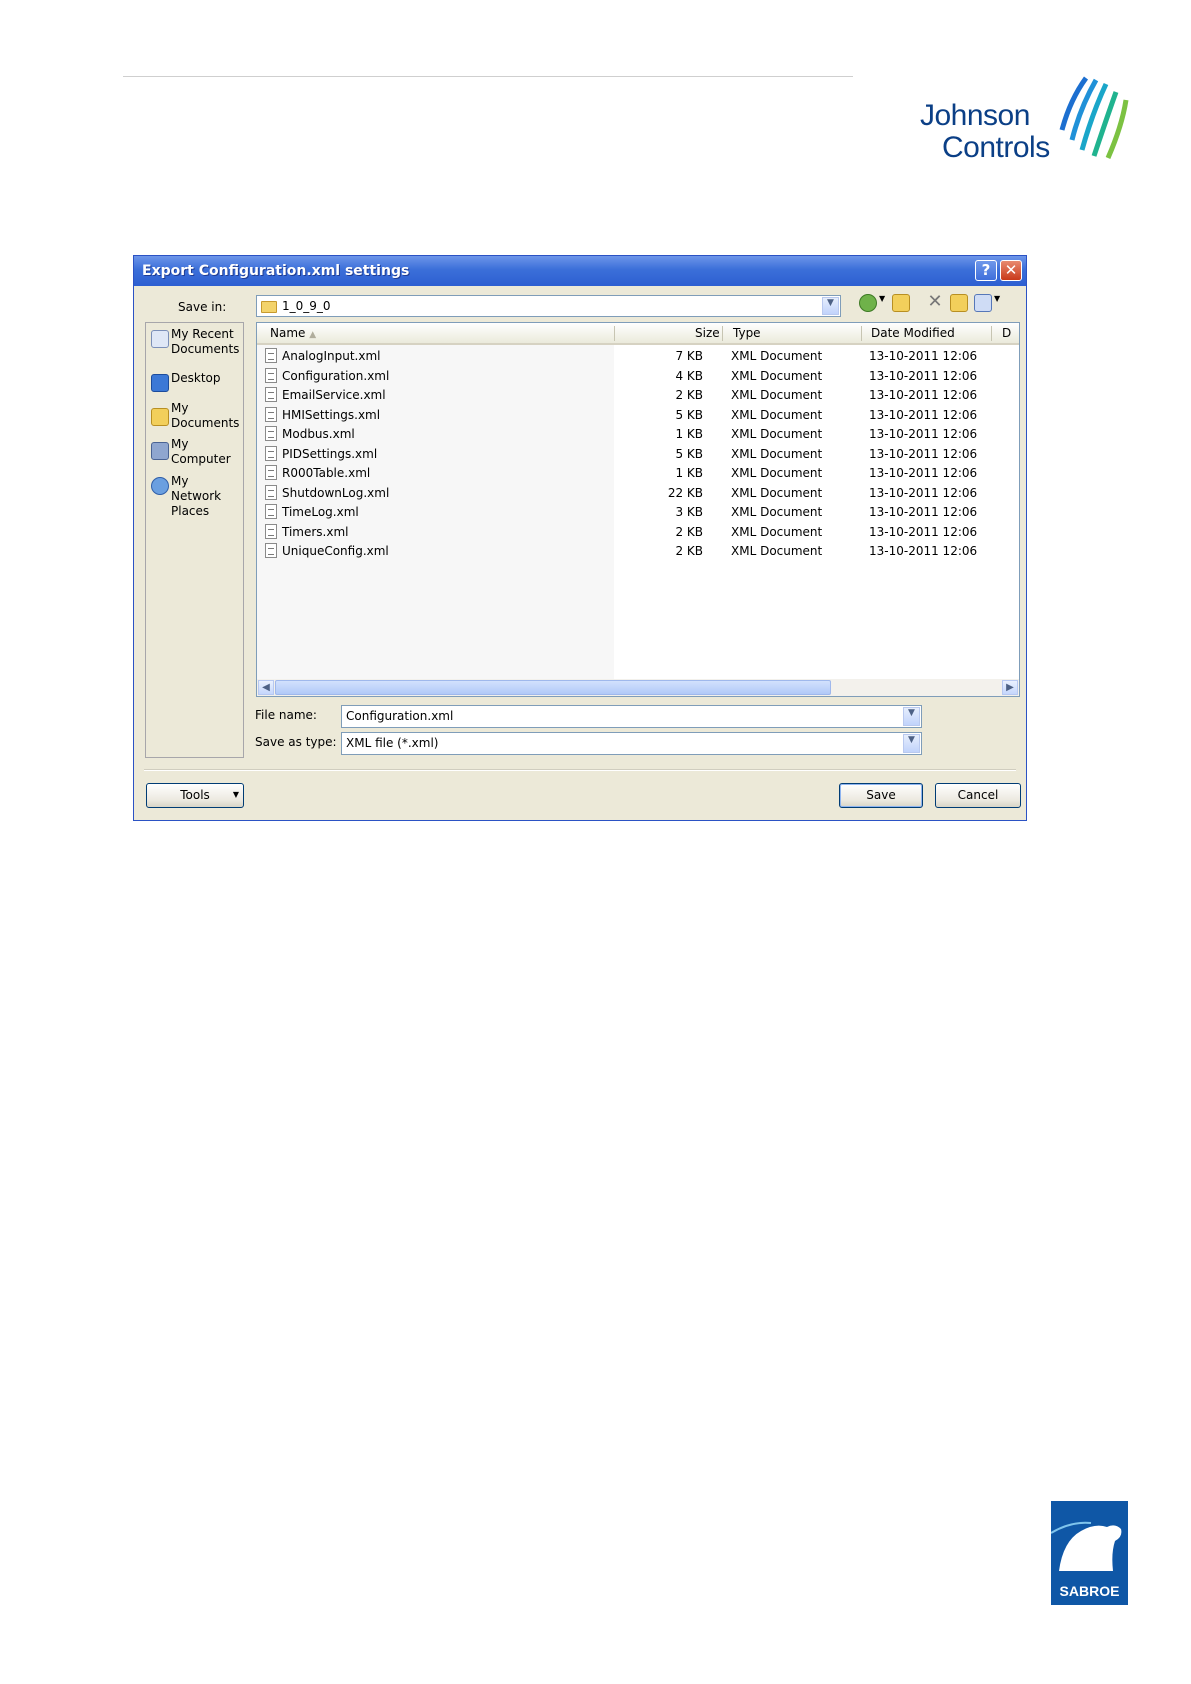 This screenshot has width=1191, height=1684. I want to click on save-button: Save, so click(881, 795).